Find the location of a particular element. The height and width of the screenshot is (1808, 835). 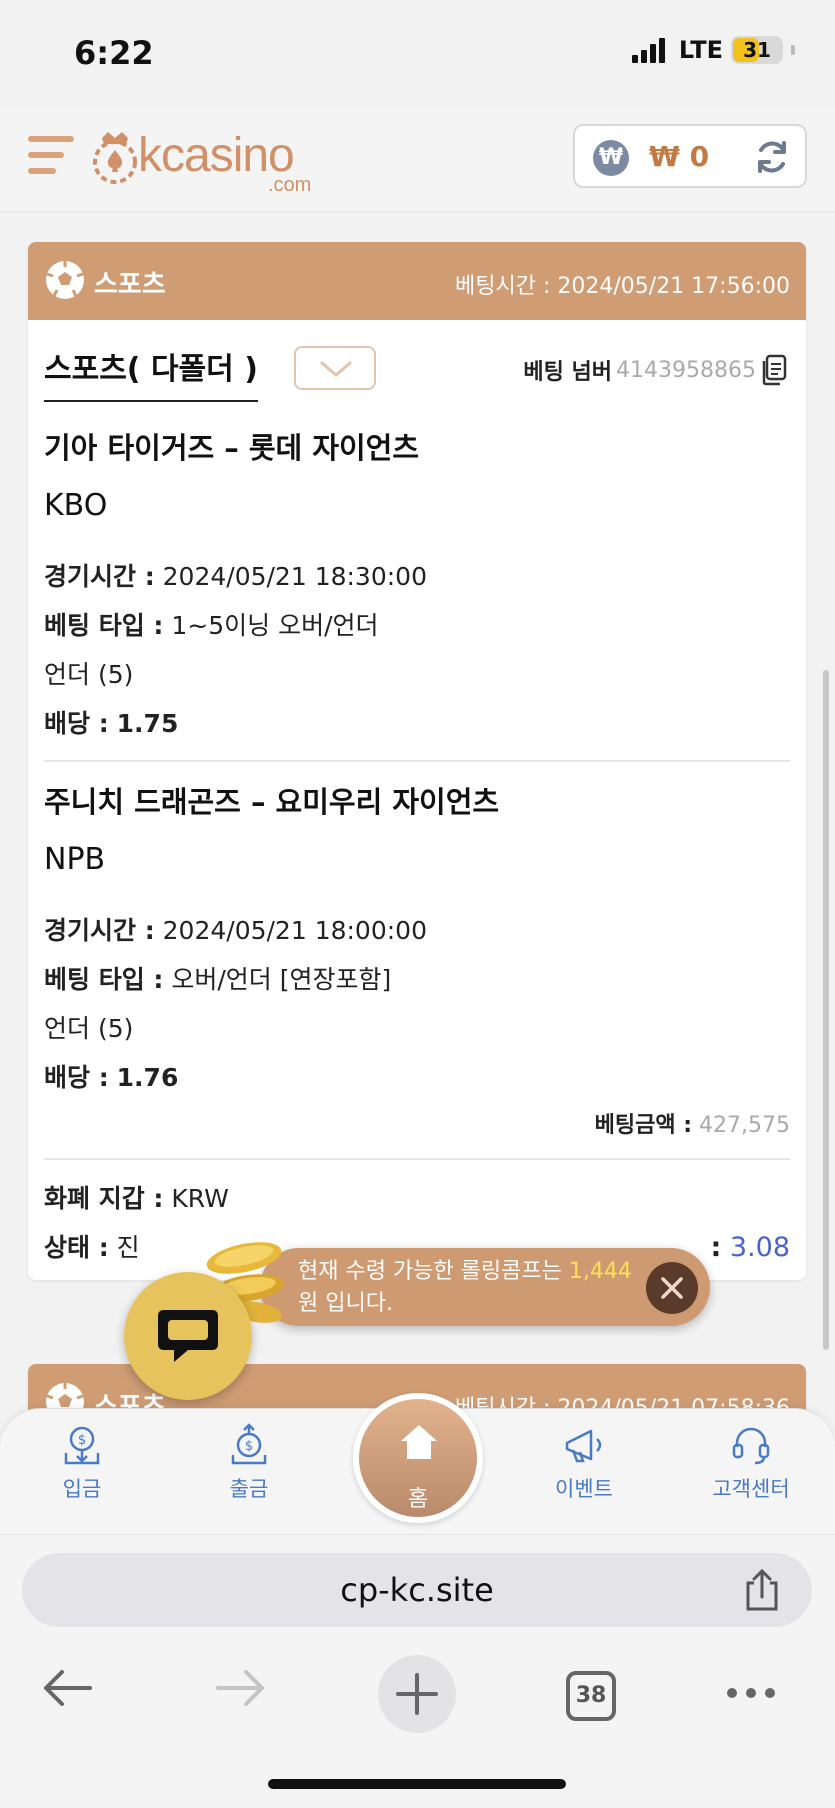

new-tab-button is located at coordinates (417, 1694).